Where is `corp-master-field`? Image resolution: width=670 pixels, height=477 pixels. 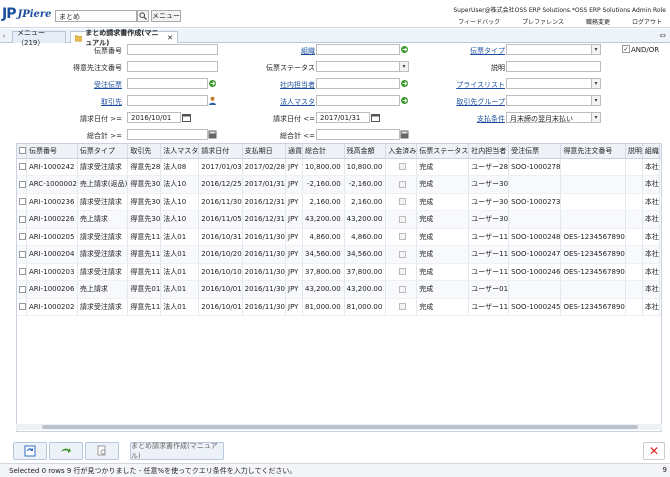 corp-master-field is located at coordinates (358, 100).